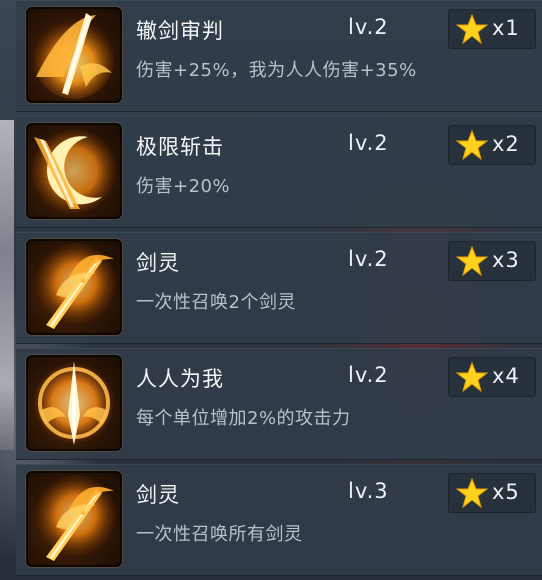 The image size is (542, 580). I want to click on skill-description: 一次性召唤所有剑灵, so click(219, 534).